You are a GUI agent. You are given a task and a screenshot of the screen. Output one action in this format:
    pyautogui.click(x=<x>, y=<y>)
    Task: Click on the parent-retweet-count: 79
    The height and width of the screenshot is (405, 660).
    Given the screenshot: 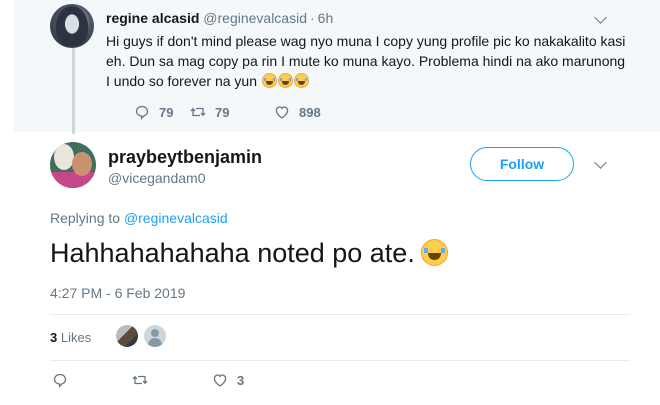 What is the action you would take?
    pyautogui.click(x=222, y=112)
    